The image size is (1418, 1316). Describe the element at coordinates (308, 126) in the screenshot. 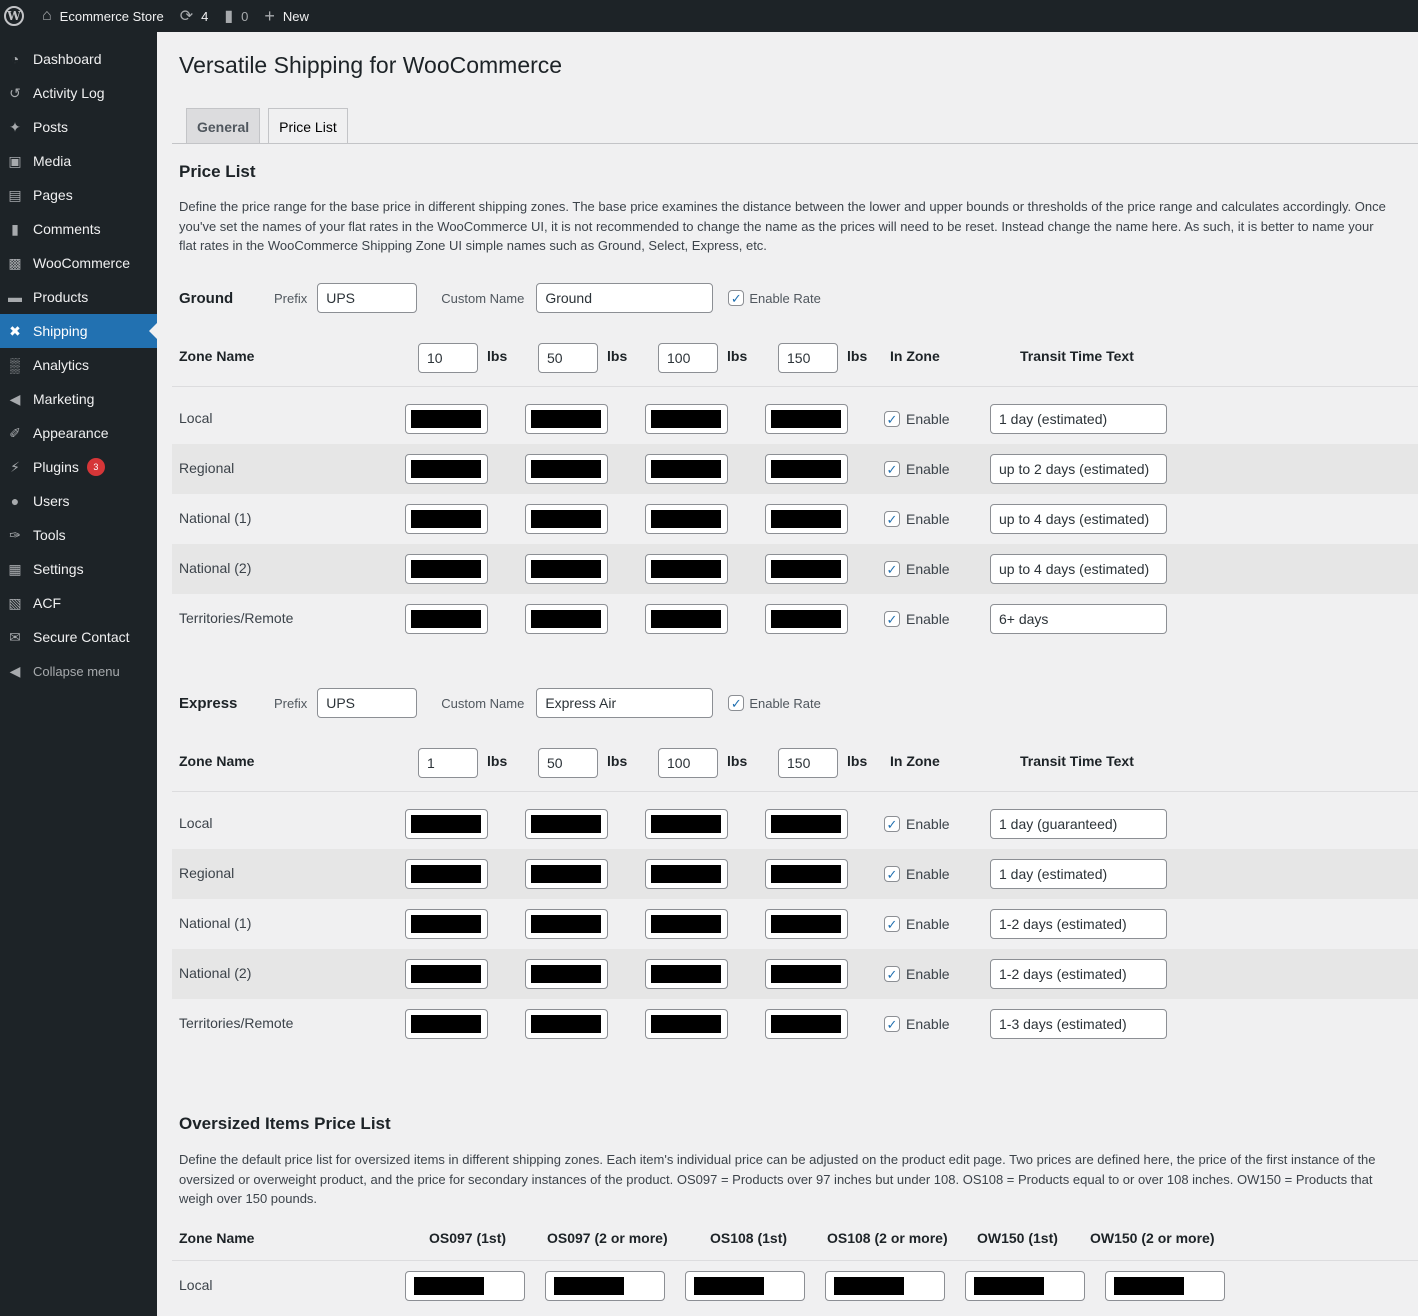

I see `tab-price-list: Price List` at that location.